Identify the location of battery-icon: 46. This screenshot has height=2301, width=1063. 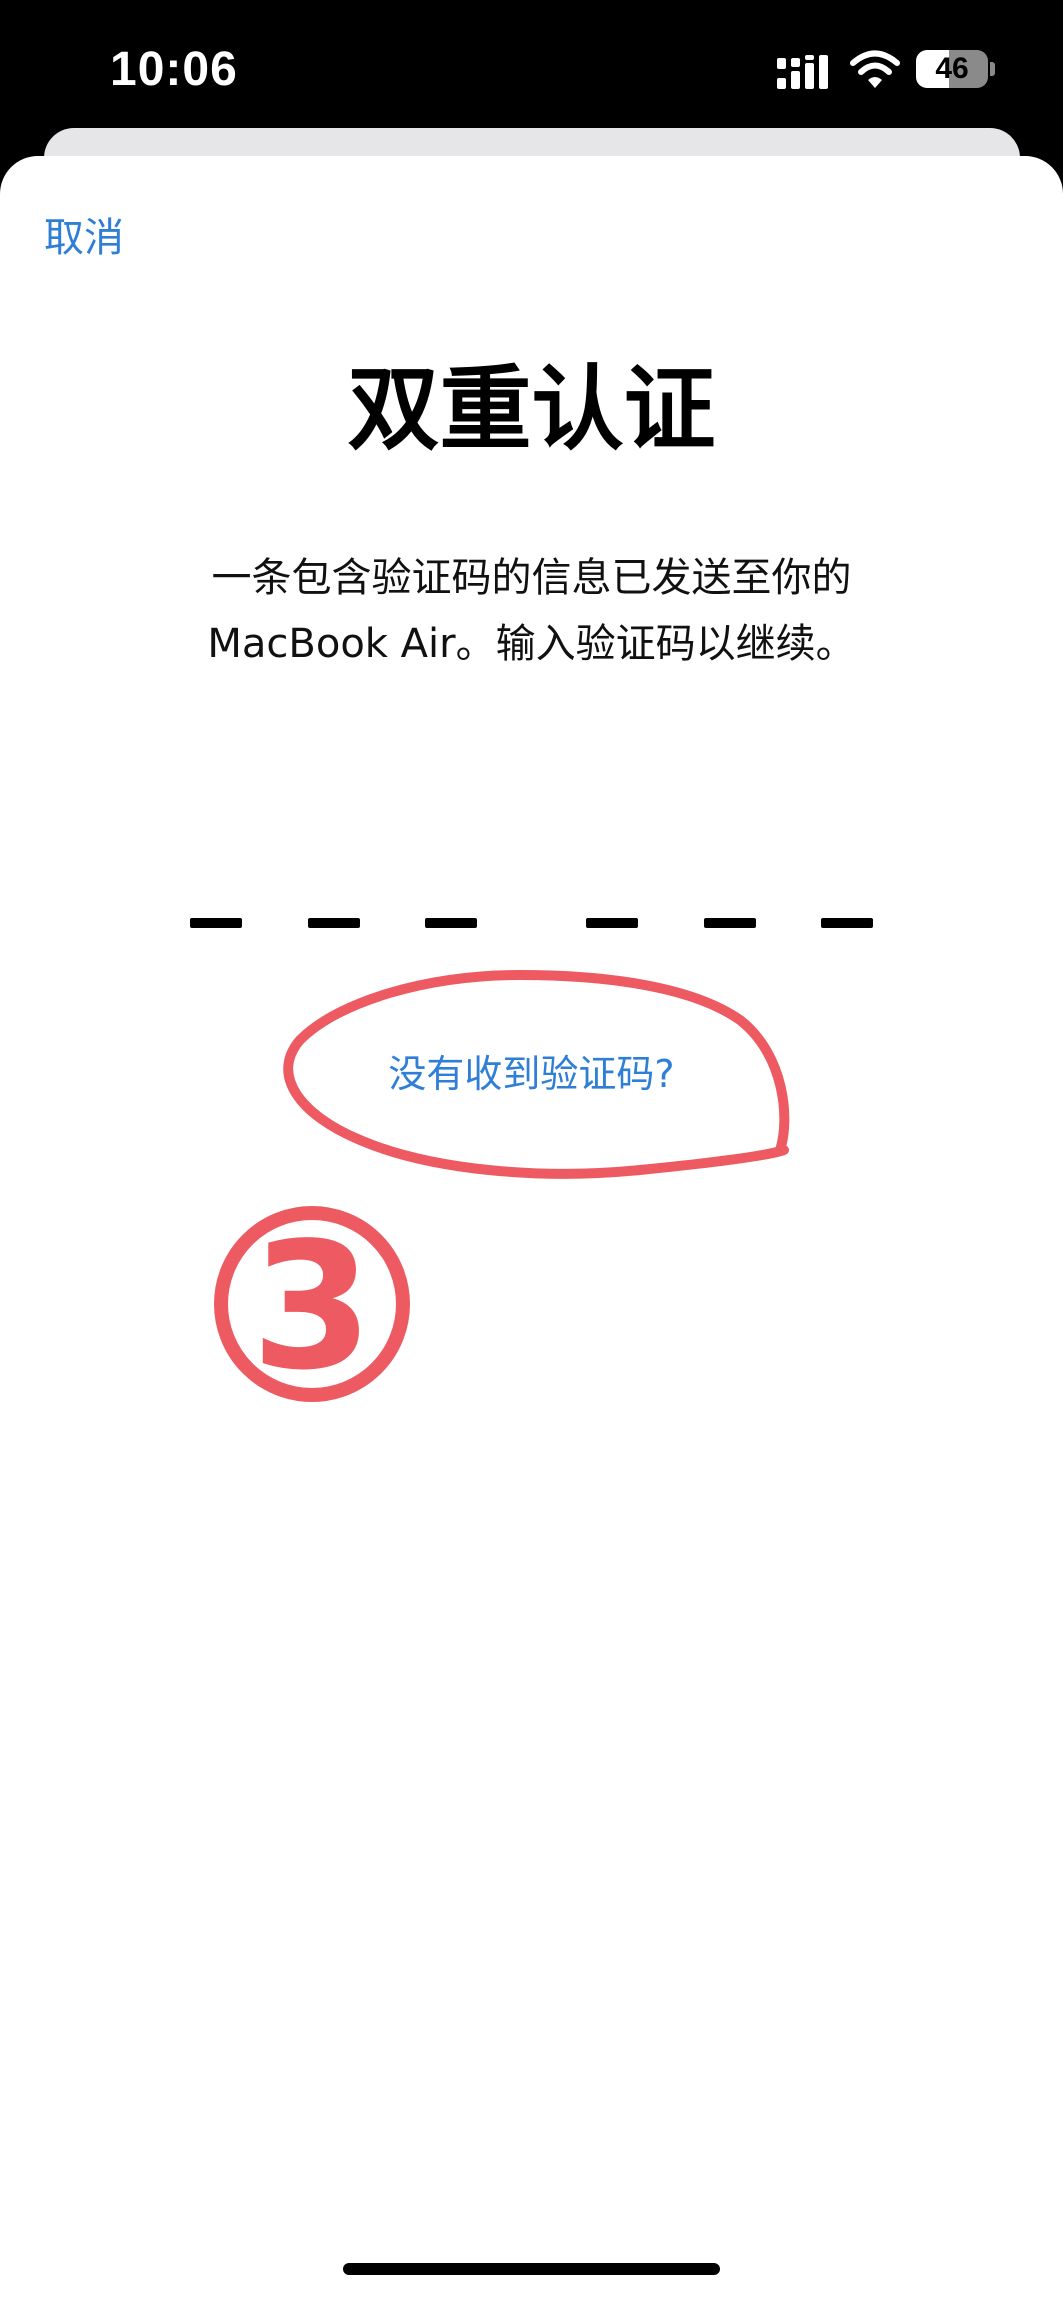
(952, 69).